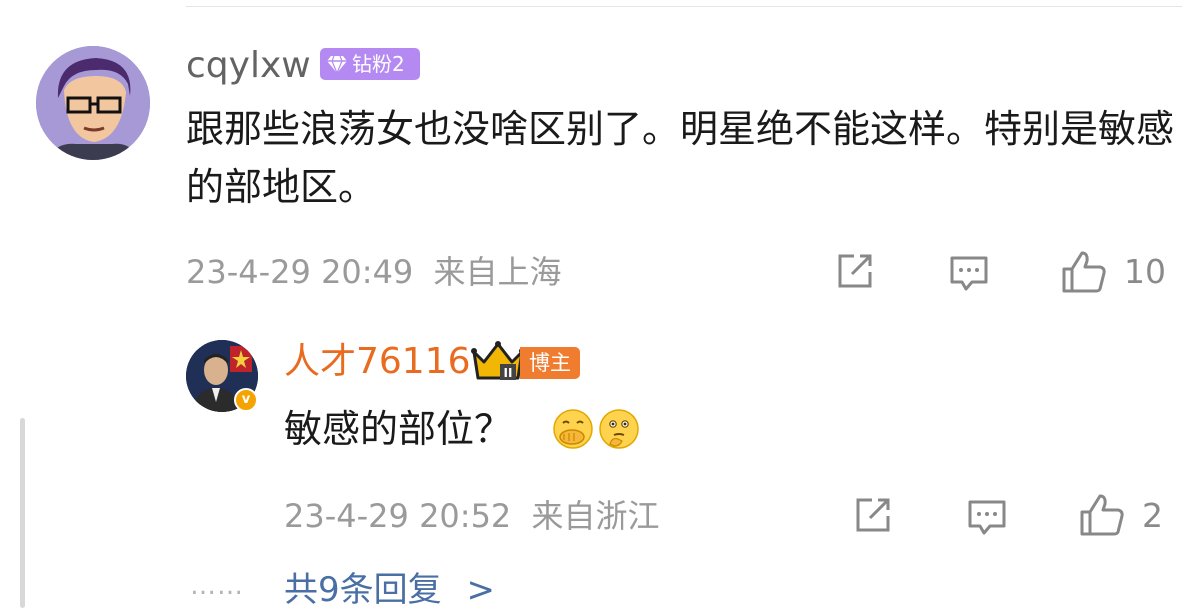 This screenshot has height=614, width=1182. I want to click on reply-like-icon, so click(1102, 515).